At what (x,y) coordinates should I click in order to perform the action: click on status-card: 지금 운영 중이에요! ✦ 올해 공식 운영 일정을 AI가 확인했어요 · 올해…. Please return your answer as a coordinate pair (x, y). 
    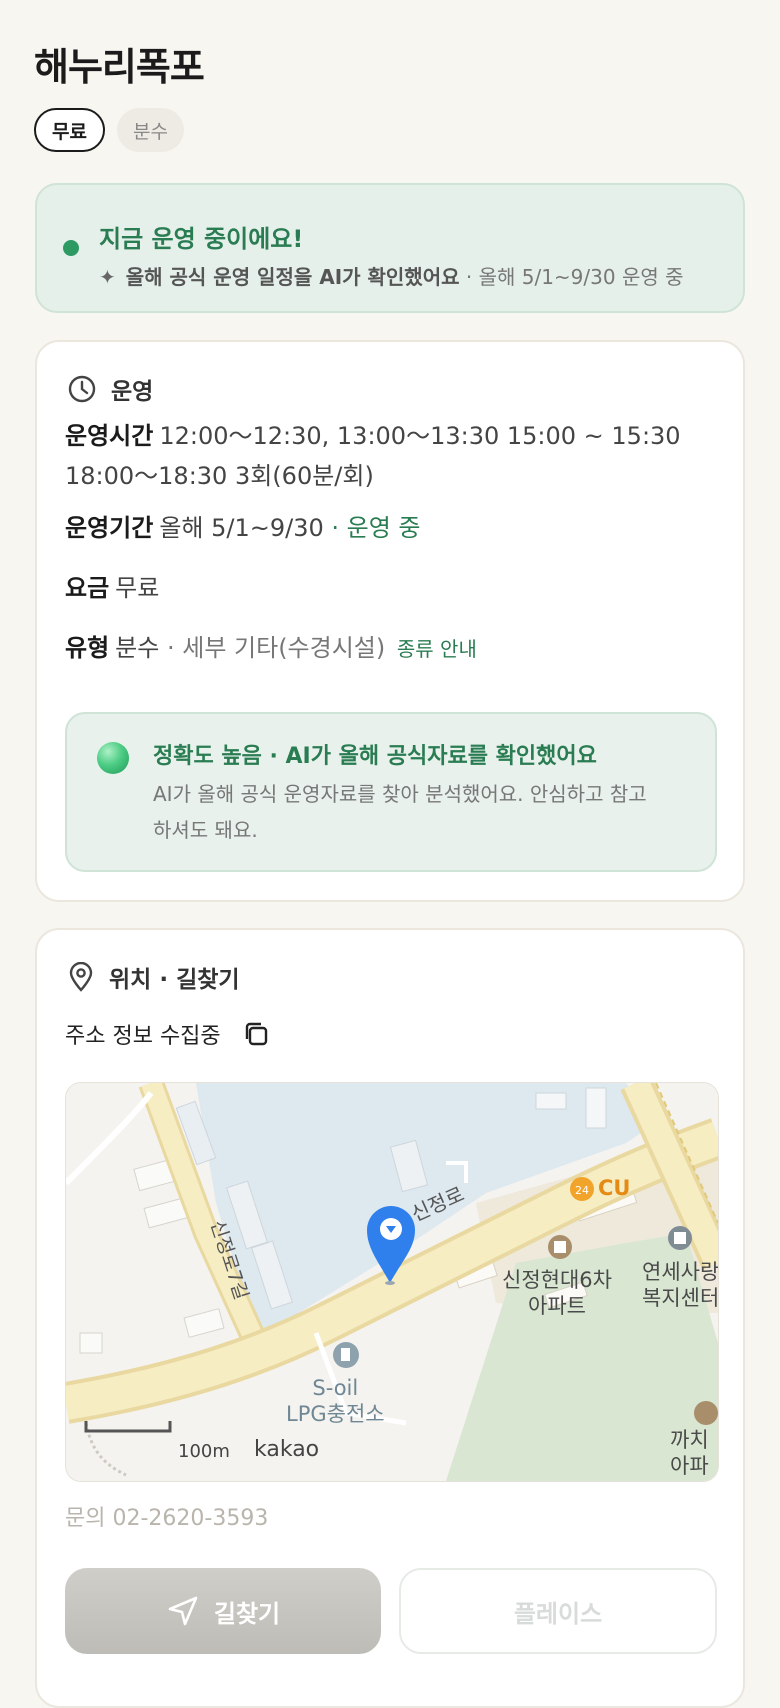
    Looking at the image, I should click on (390, 248).